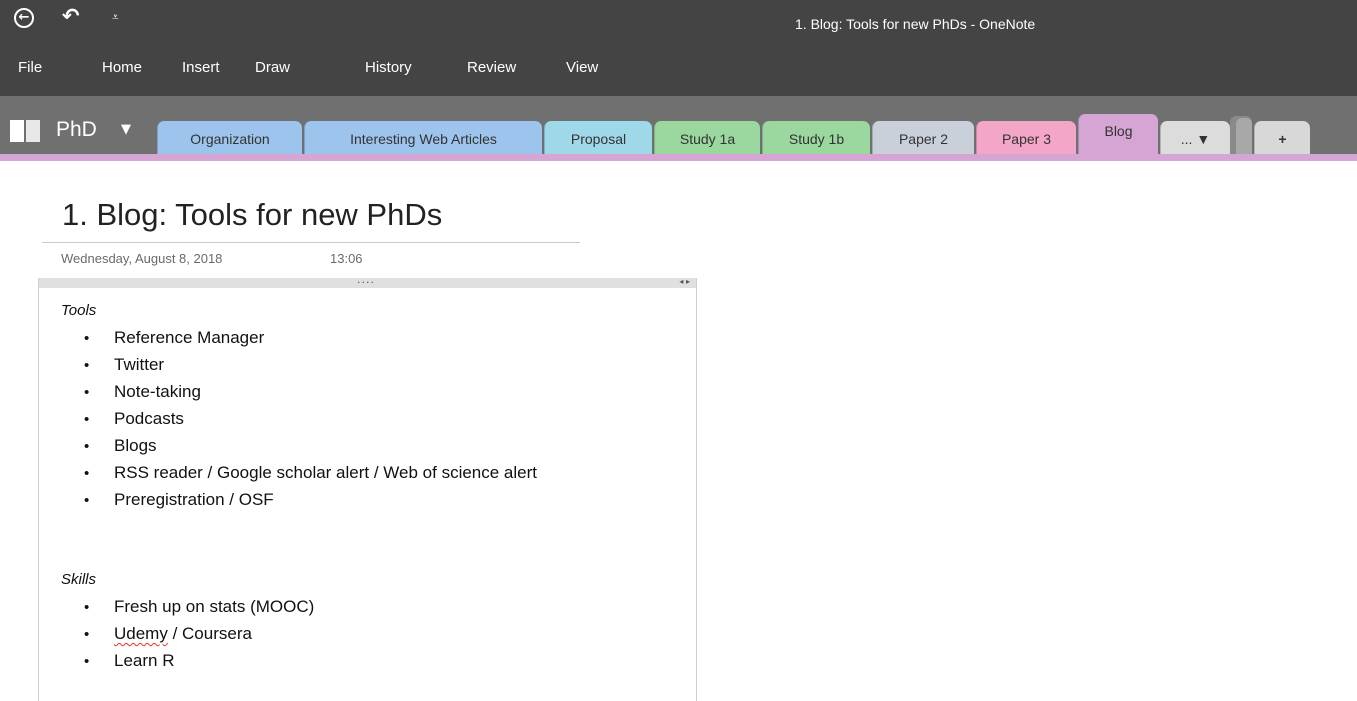 The image size is (1357, 701). What do you see at coordinates (209, 633) in the screenshot?
I see `list-item-text: / Coursera` at bounding box center [209, 633].